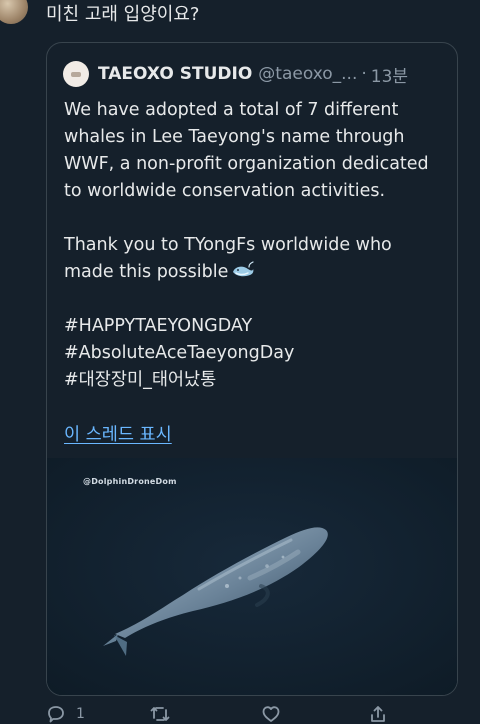  I want to click on hashtag-happy-taeyong-day: #HAPPYTAEYONGDAY, so click(254, 326).